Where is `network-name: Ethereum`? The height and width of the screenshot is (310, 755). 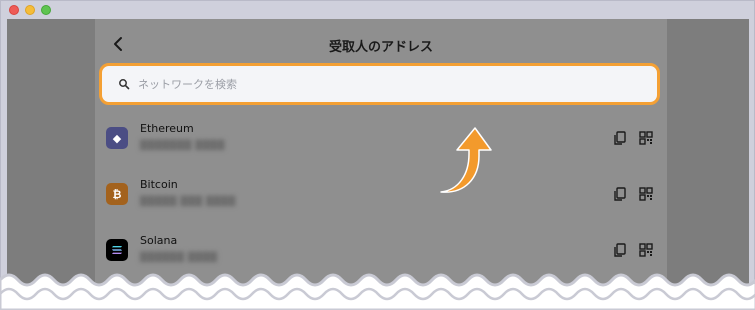 network-name: Ethereum is located at coordinates (167, 128).